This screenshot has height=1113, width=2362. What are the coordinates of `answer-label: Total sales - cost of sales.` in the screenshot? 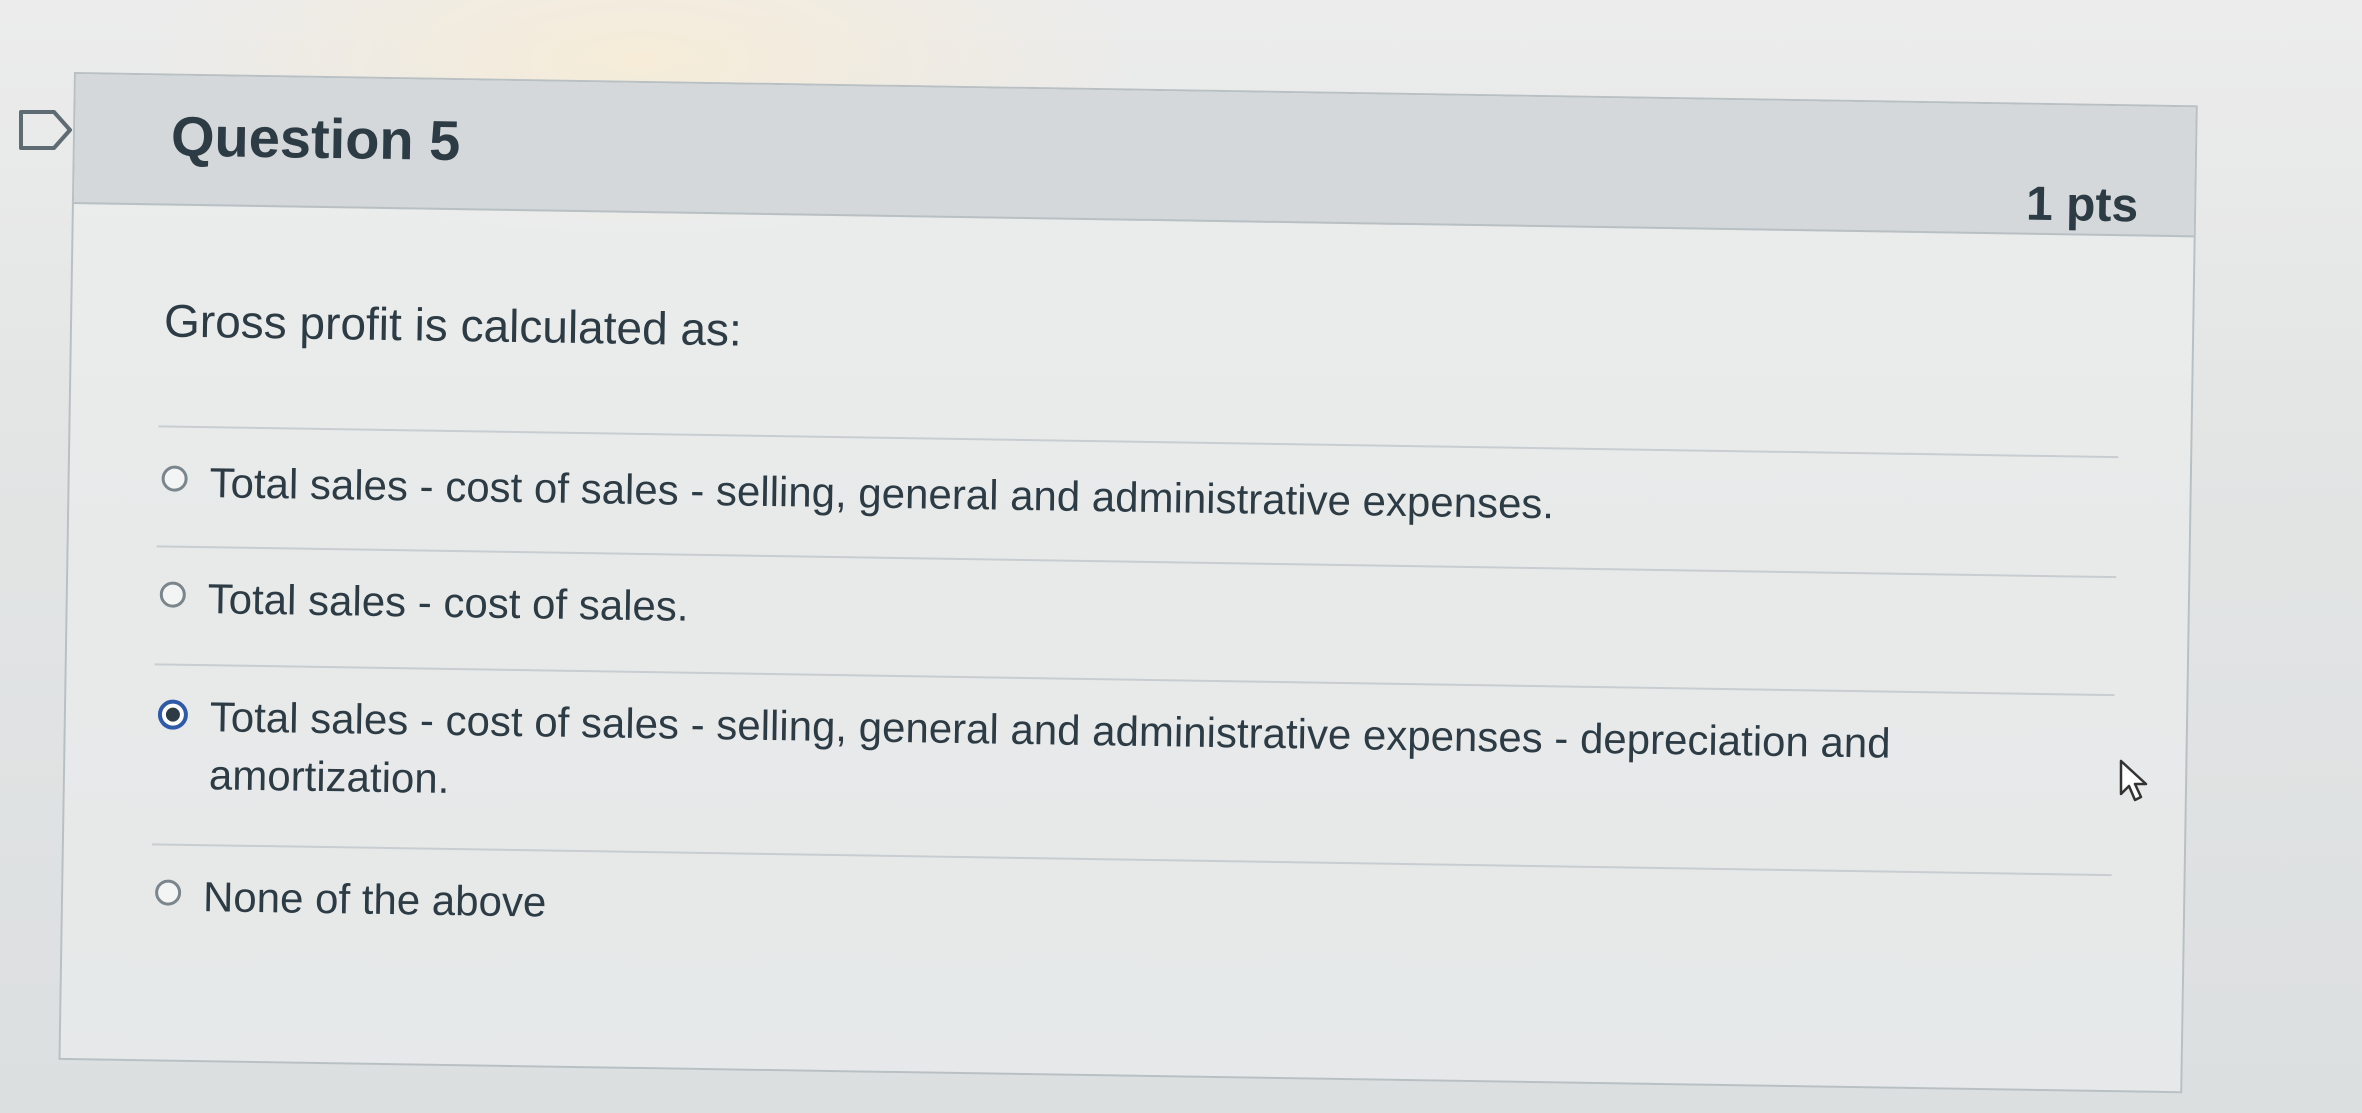 It's located at (448, 602).